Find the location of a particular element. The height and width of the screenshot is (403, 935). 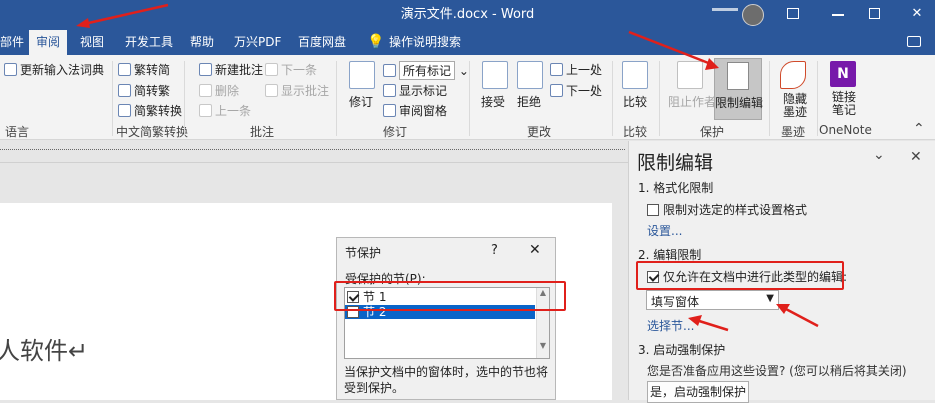

tab-review: 审阅 is located at coordinates (48, 42).